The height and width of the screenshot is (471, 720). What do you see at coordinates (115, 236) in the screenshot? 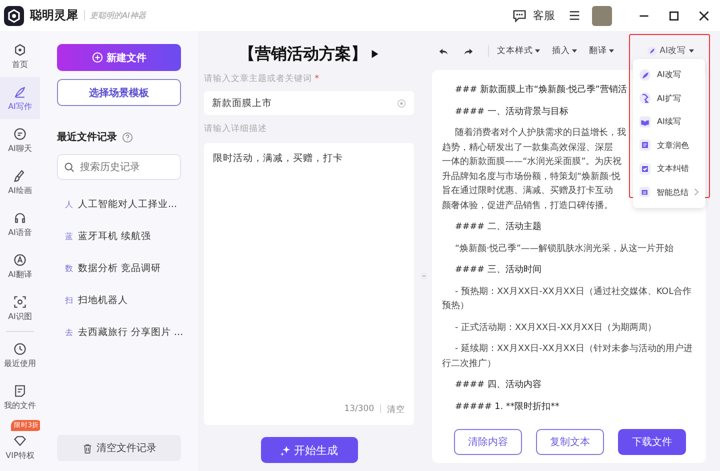
I see `file-name: 蓝牙耳机 续航强` at bounding box center [115, 236].